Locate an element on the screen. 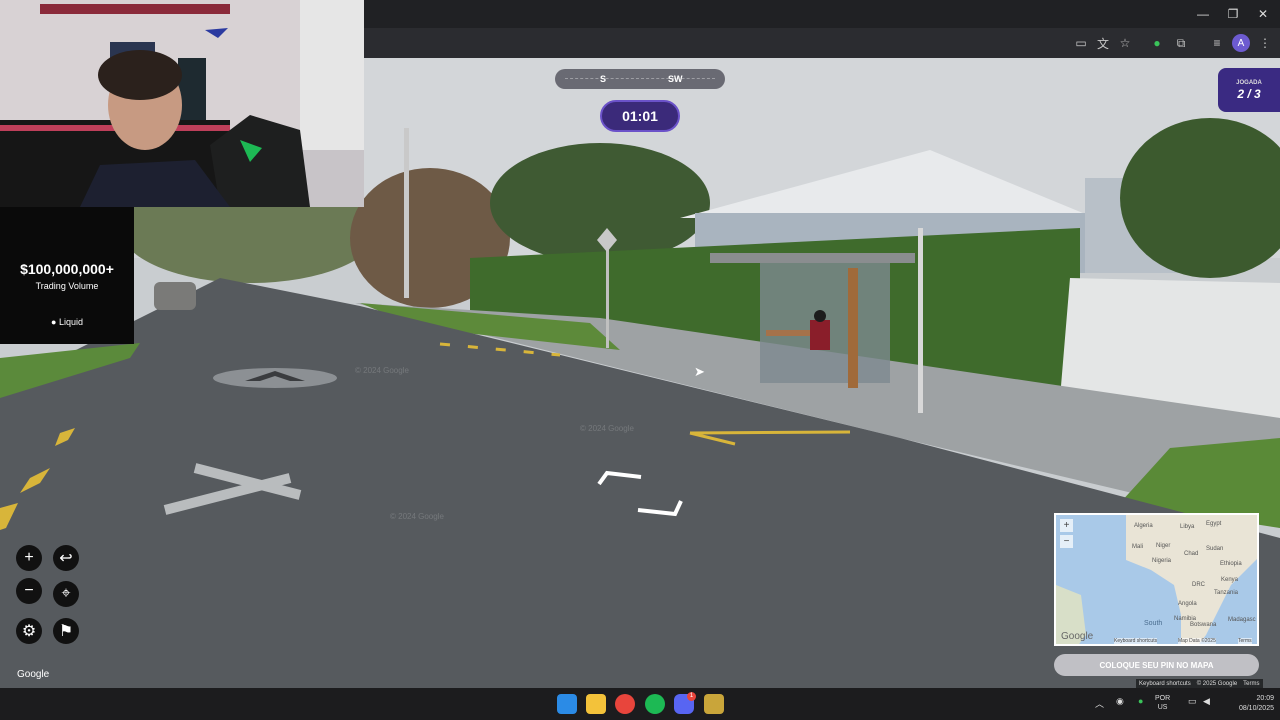  map-label-angola: Angola is located at coordinates (1187, 604).